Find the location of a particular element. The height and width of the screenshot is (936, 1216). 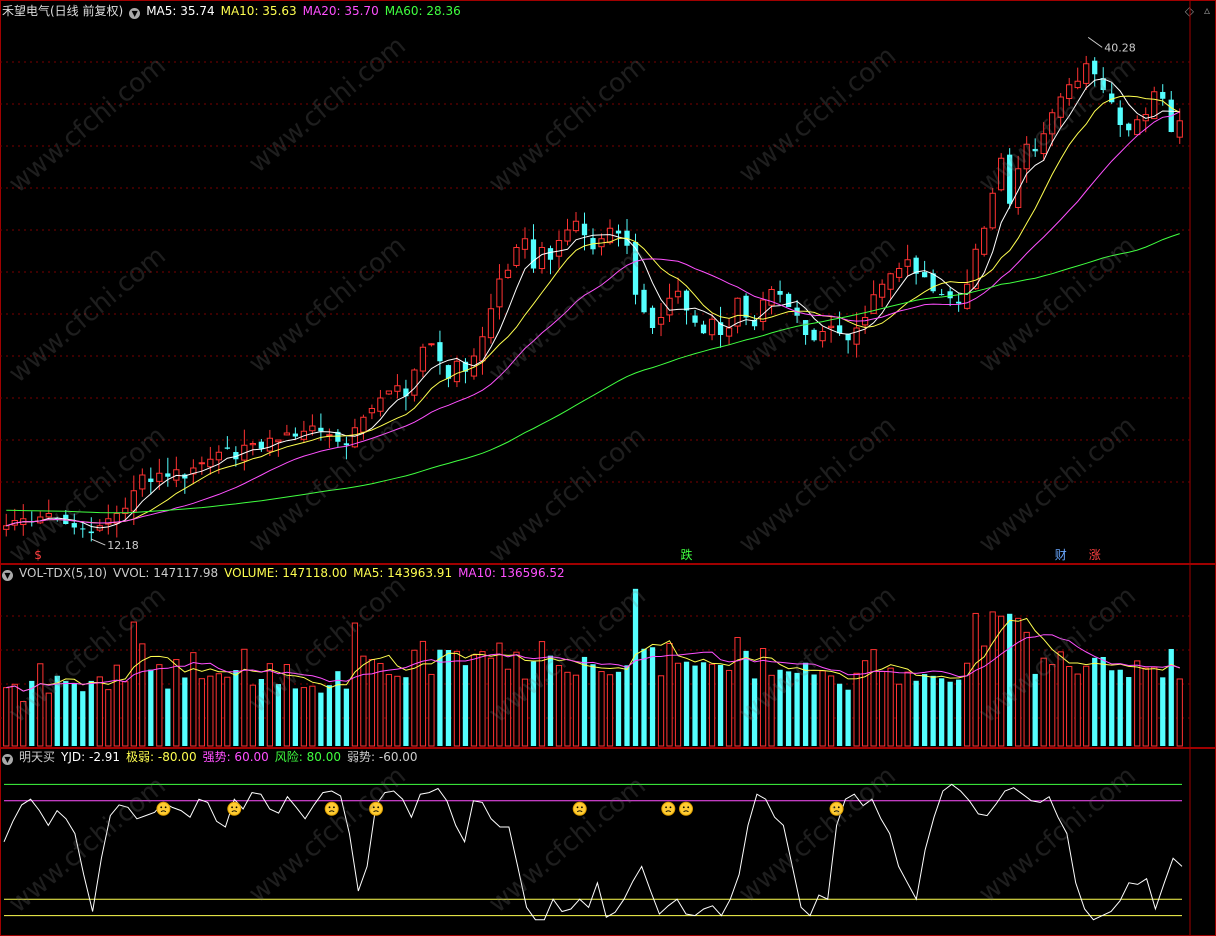

event-marker: 财 is located at coordinates (1061, 555).